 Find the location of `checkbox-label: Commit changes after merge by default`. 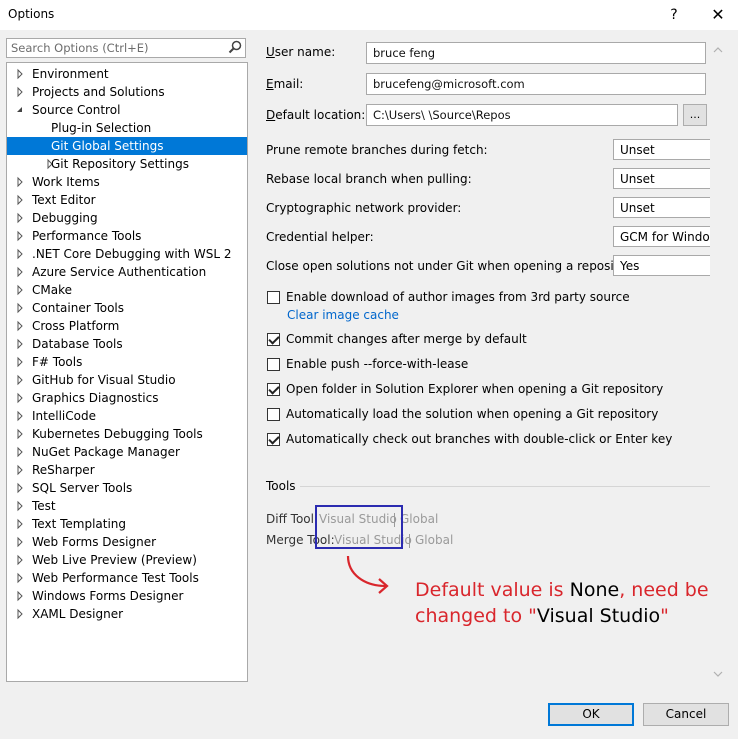

checkbox-label: Commit changes after merge by default is located at coordinates (406, 339).